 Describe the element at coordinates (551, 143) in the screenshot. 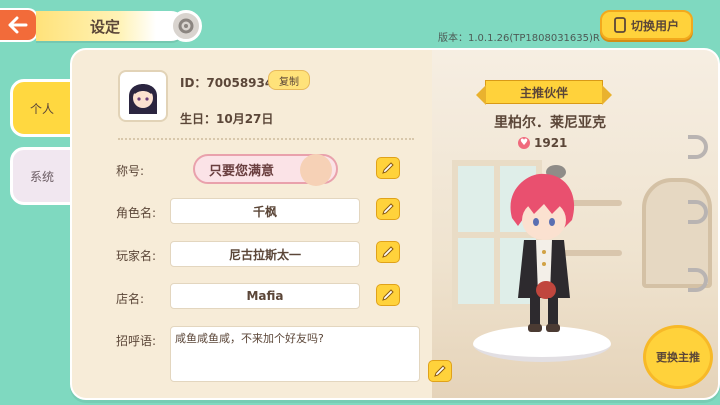

I see `affection-value: 1921` at that location.